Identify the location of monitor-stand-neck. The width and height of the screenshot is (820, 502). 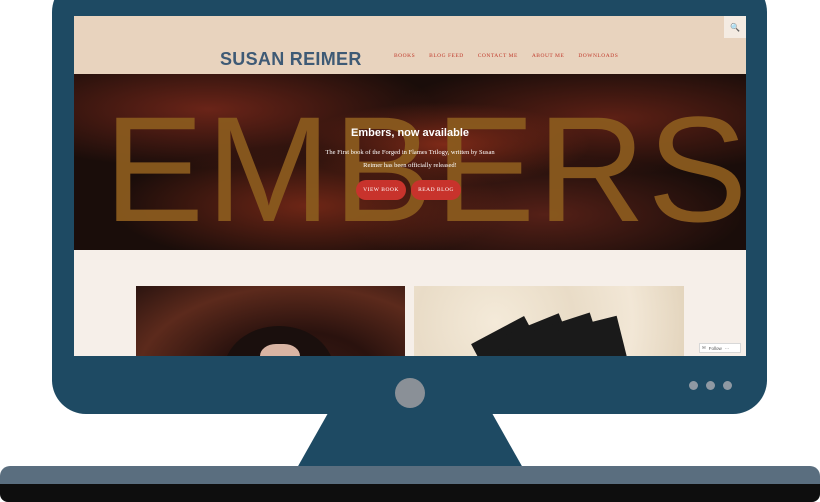
(410, 440).